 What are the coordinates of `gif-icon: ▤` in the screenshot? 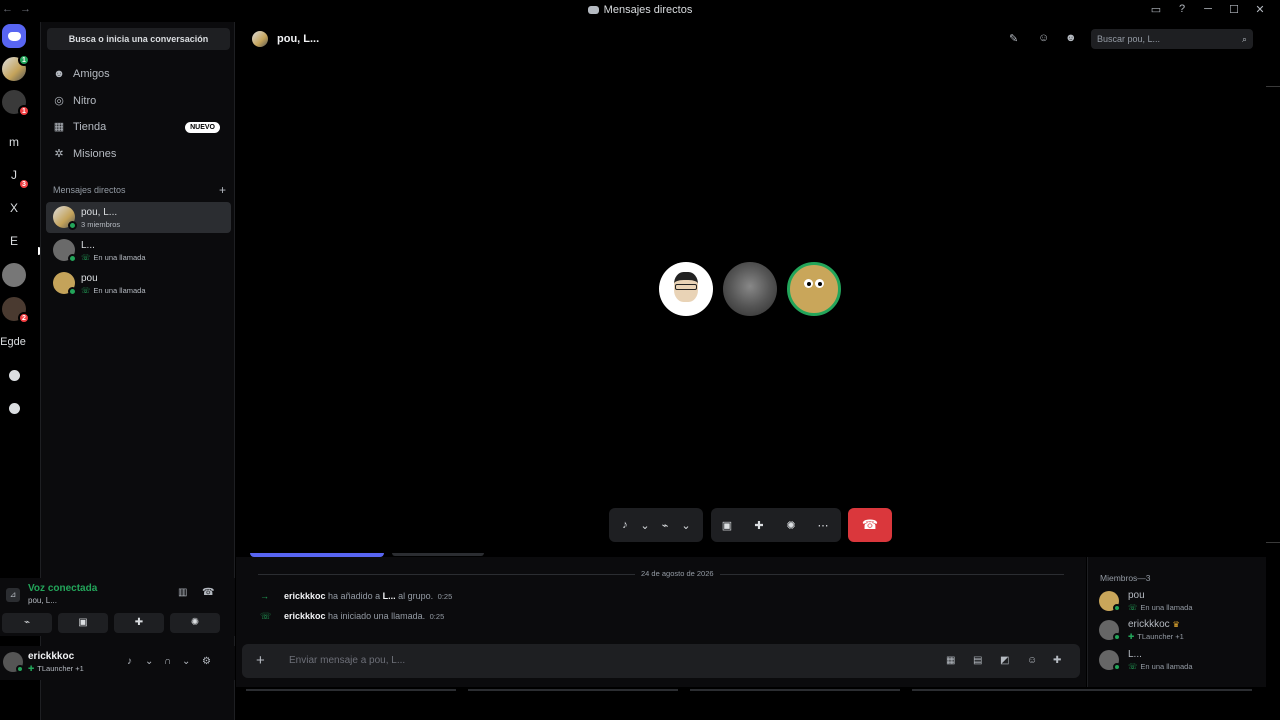 It's located at (977, 660).